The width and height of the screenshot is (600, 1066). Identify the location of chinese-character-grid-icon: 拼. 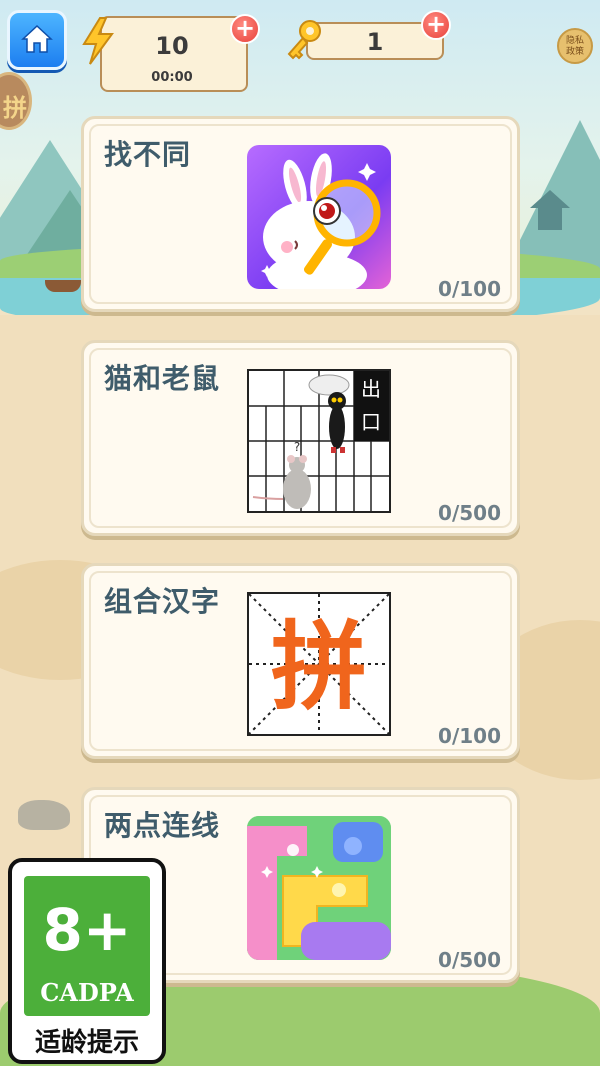
(319, 664).